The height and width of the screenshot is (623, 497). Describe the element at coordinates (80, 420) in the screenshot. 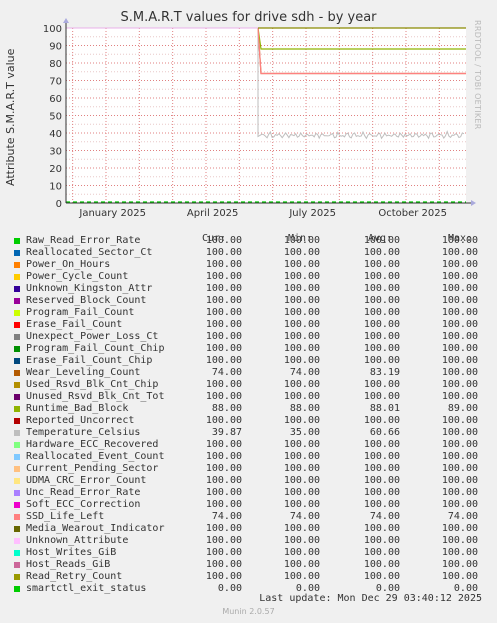

I see `legend-series-name: Reported_Uncorrect` at that location.